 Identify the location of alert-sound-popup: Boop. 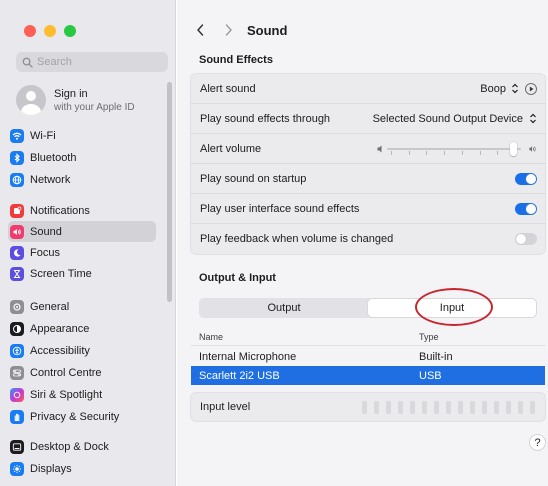
(499, 89).